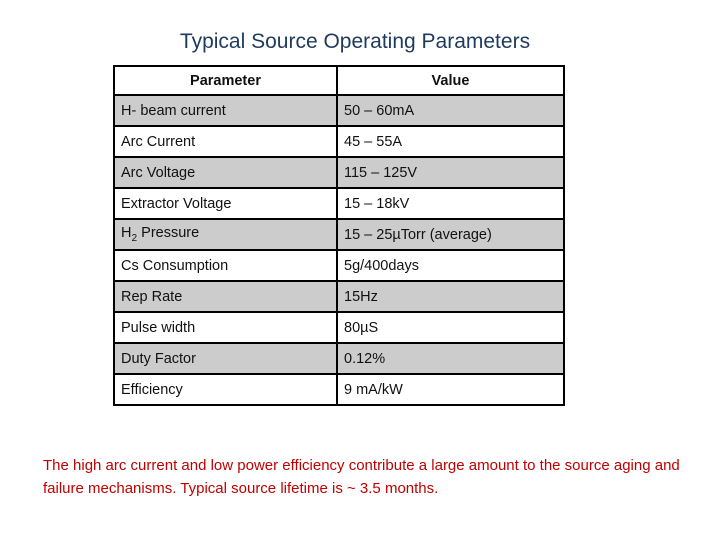 This screenshot has width=720, height=540. Describe the element at coordinates (225, 296) in the screenshot. I see `parameter-cell: Rep Rate` at that location.